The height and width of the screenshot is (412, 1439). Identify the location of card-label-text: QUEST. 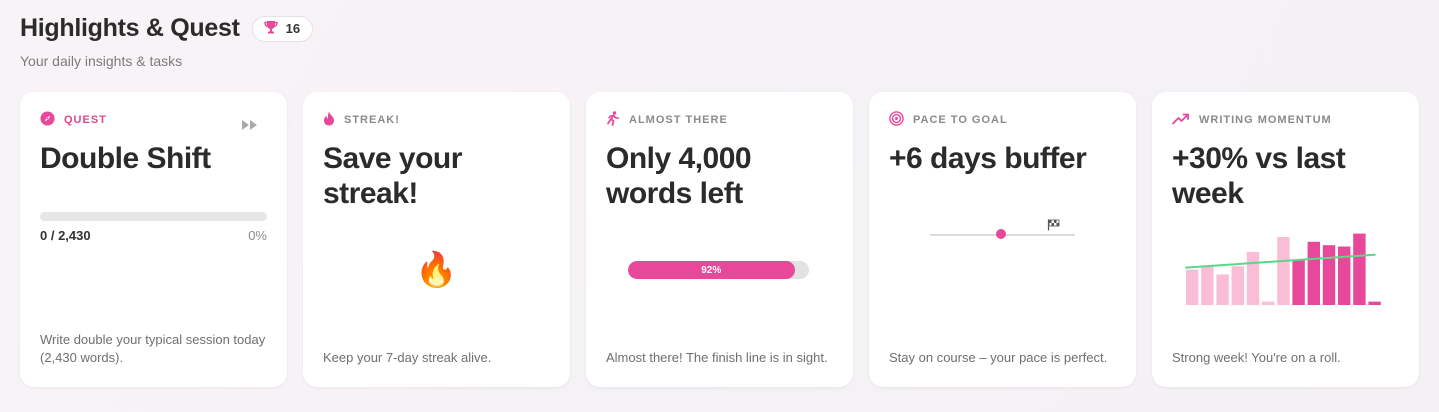
(85, 120).